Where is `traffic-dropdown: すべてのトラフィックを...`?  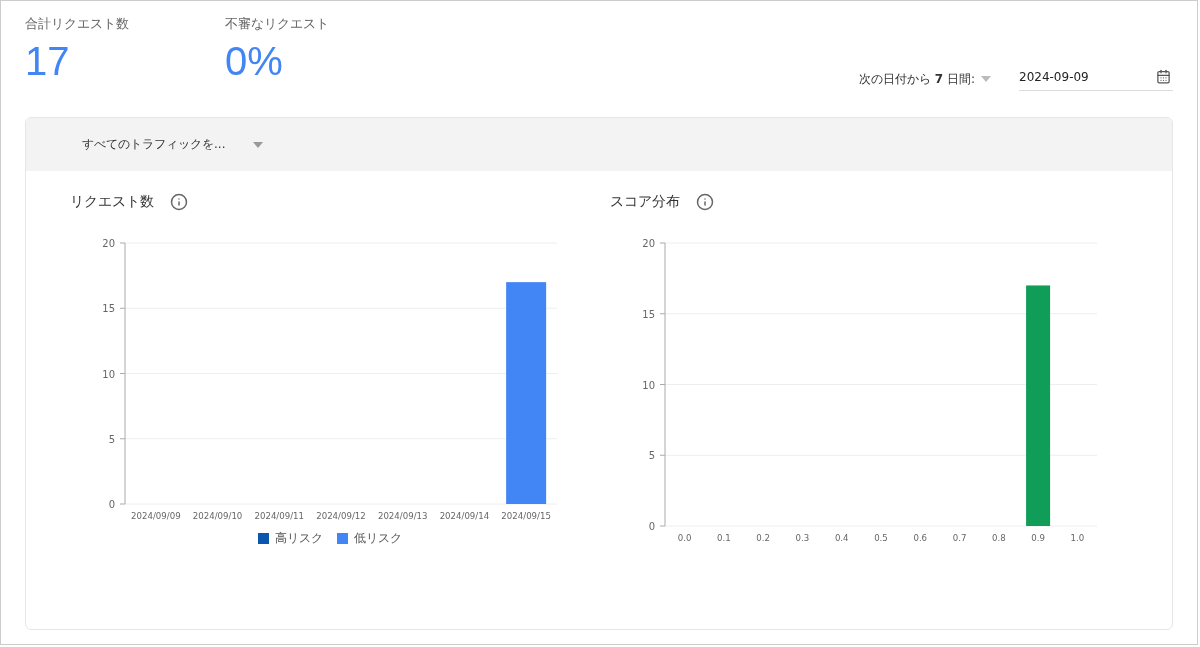
traffic-dropdown: すべてのトラフィックを... is located at coordinates (173, 144).